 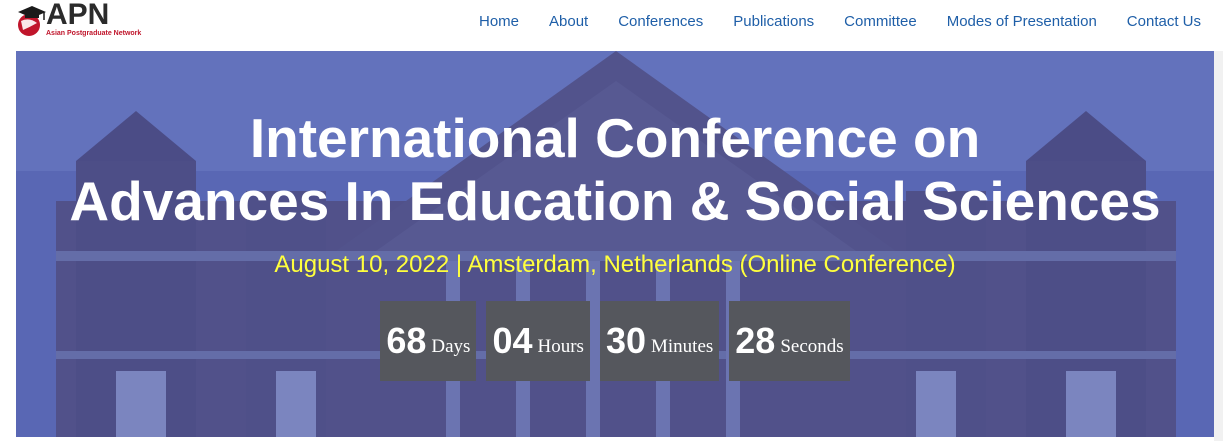 I want to click on conference-title-line-1: International Conference on, so click(x=615, y=138).